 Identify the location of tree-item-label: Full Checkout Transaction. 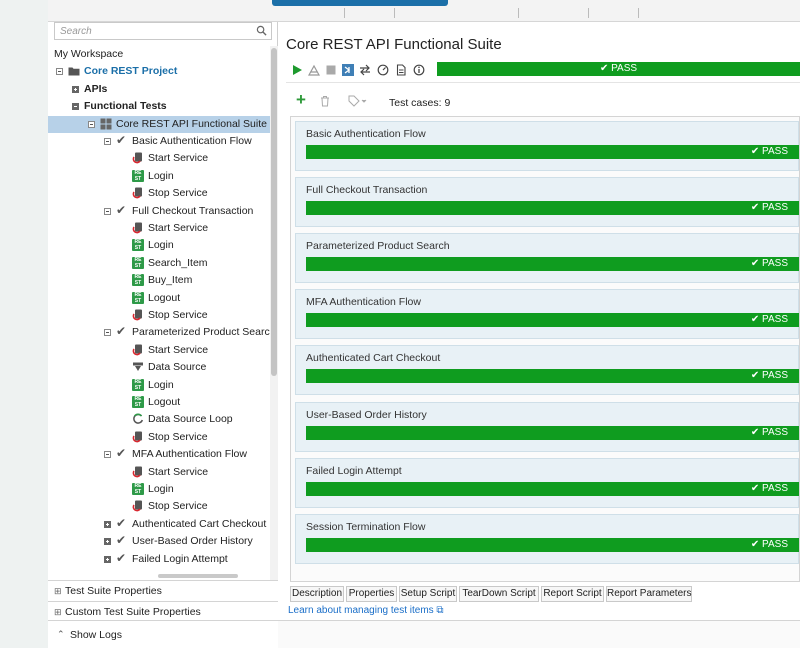
(193, 210).